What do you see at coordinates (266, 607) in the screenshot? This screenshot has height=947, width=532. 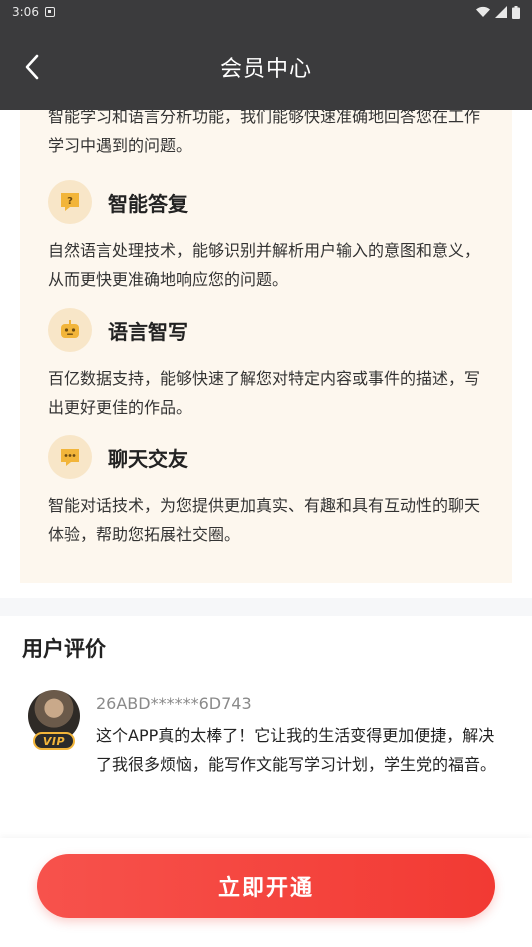 I see `section-divider` at bounding box center [266, 607].